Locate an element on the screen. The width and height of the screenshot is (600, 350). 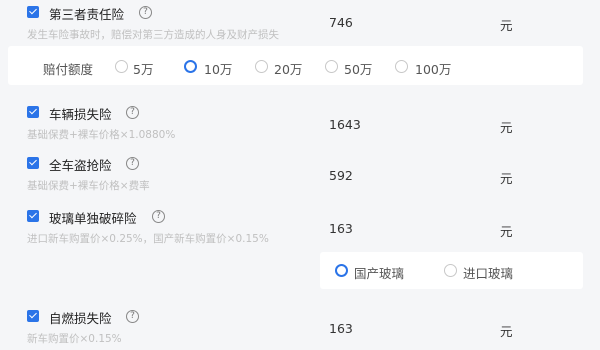
option-20w: 20万 is located at coordinates (288, 68).